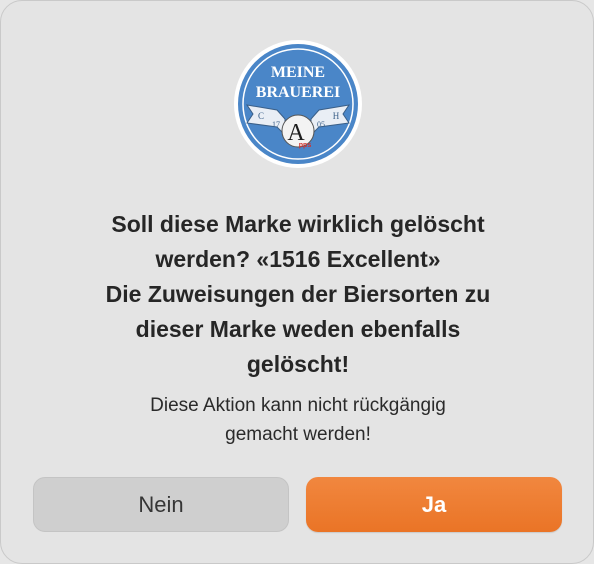 The height and width of the screenshot is (564, 594). I want to click on yes-button-label: Ja, so click(434, 504).